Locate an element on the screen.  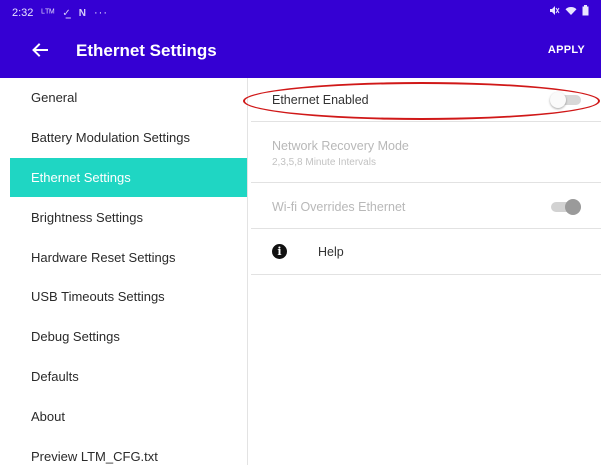
sidebar-item-label: Defaults is located at coordinates (55, 376).